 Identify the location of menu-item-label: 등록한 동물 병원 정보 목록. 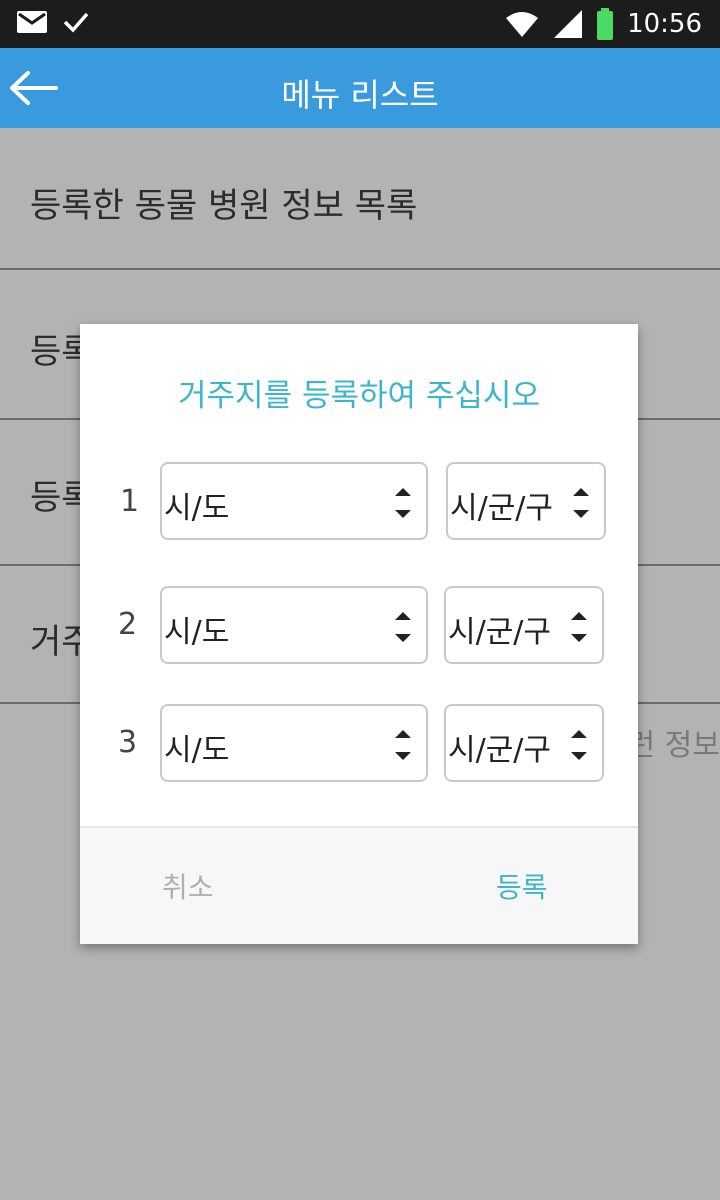
(224, 206).